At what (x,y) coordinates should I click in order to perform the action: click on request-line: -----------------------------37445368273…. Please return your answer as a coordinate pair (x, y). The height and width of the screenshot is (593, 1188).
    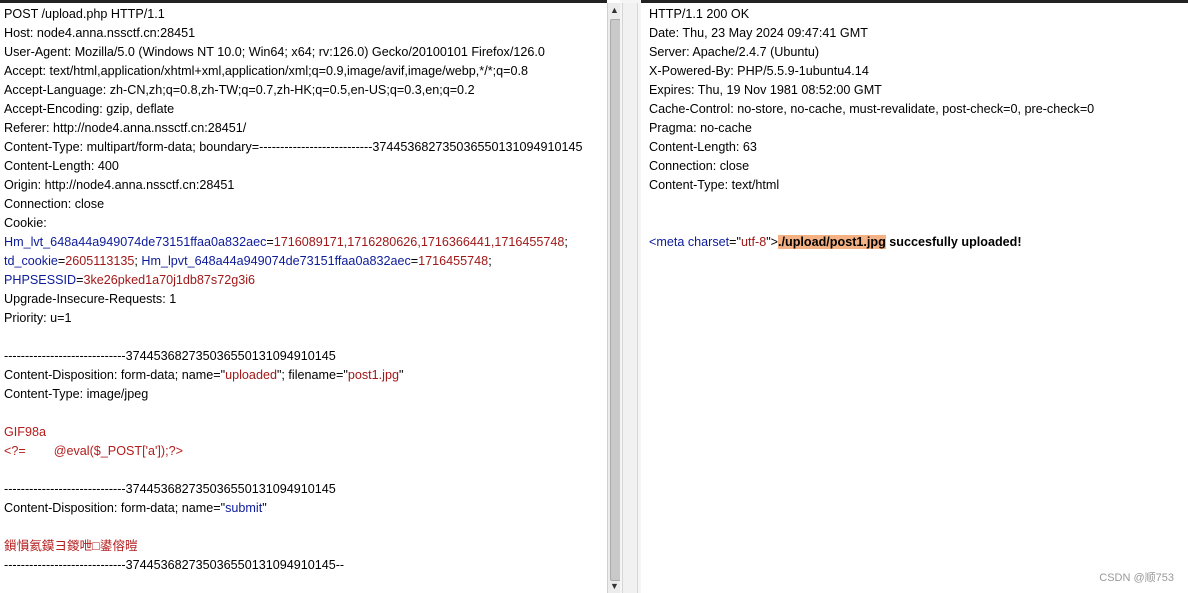
    Looking at the image, I should click on (305, 489).